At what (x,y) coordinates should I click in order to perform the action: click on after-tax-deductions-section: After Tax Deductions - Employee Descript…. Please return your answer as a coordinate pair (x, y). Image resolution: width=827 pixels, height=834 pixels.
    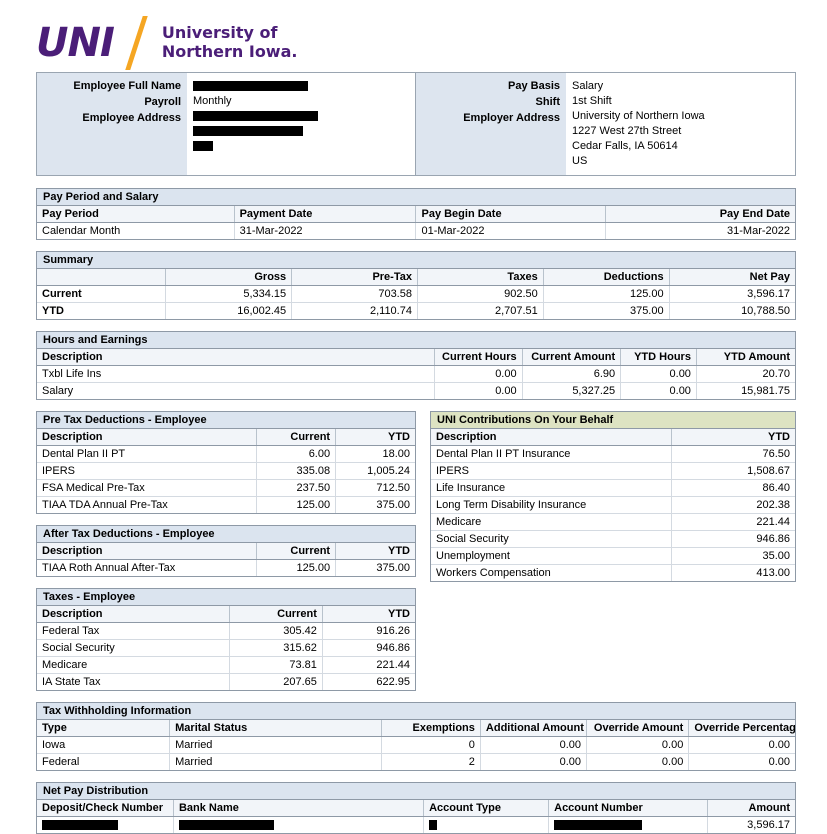
    Looking at the image, I should click on (226, 551).